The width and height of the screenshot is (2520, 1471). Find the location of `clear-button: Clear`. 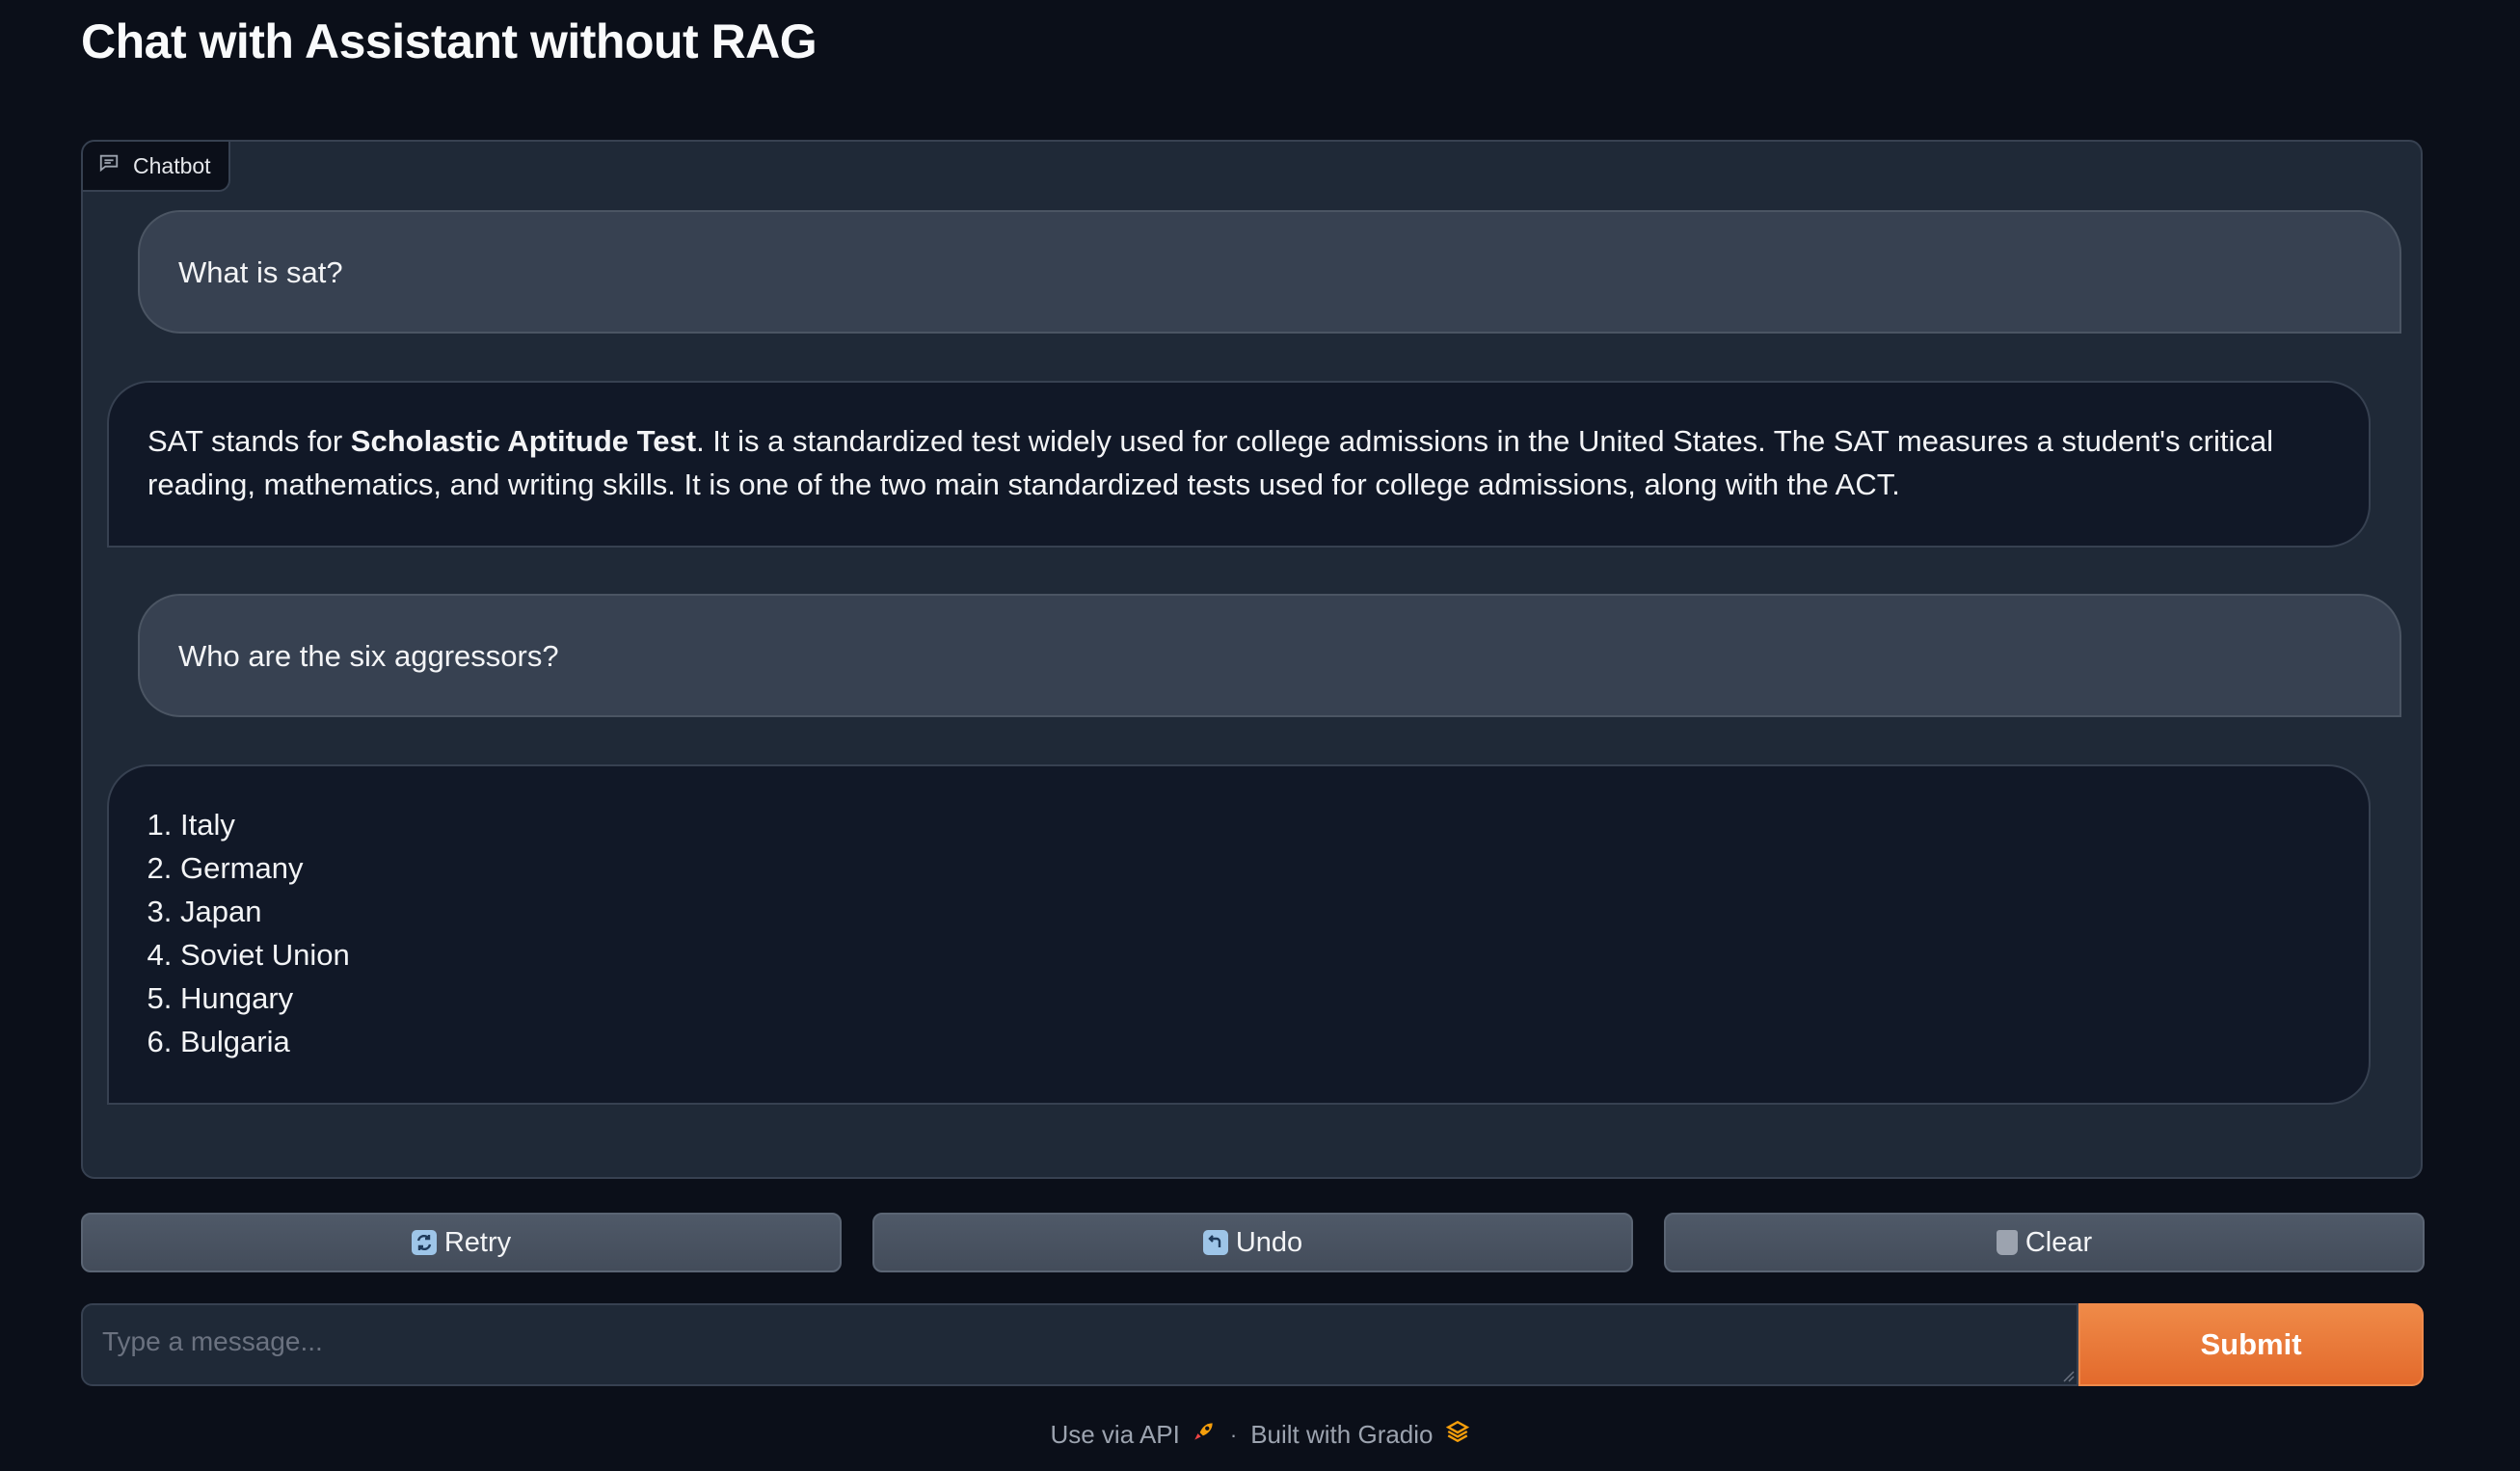

clear-button: Clear is located at coordinates (2045, 1243).